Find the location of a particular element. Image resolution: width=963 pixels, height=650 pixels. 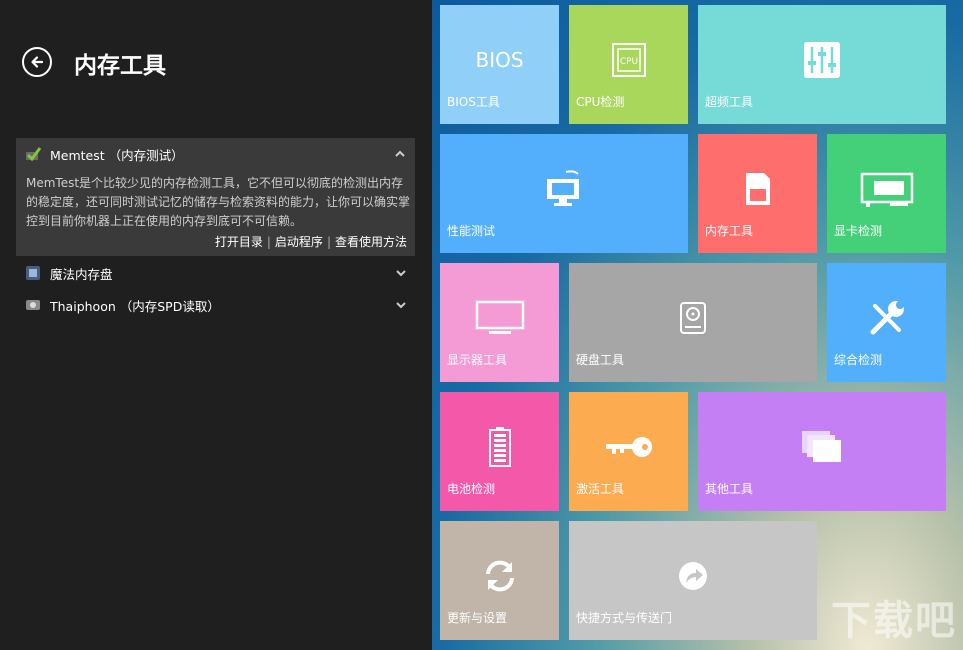

tile-disk: 硬盘工具 is located at coordinates (693, 322).